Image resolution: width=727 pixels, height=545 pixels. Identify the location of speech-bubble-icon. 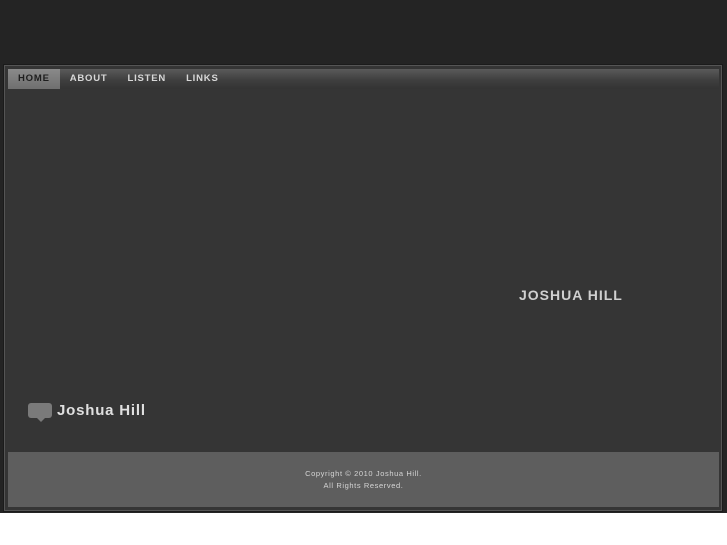
(40, 412).